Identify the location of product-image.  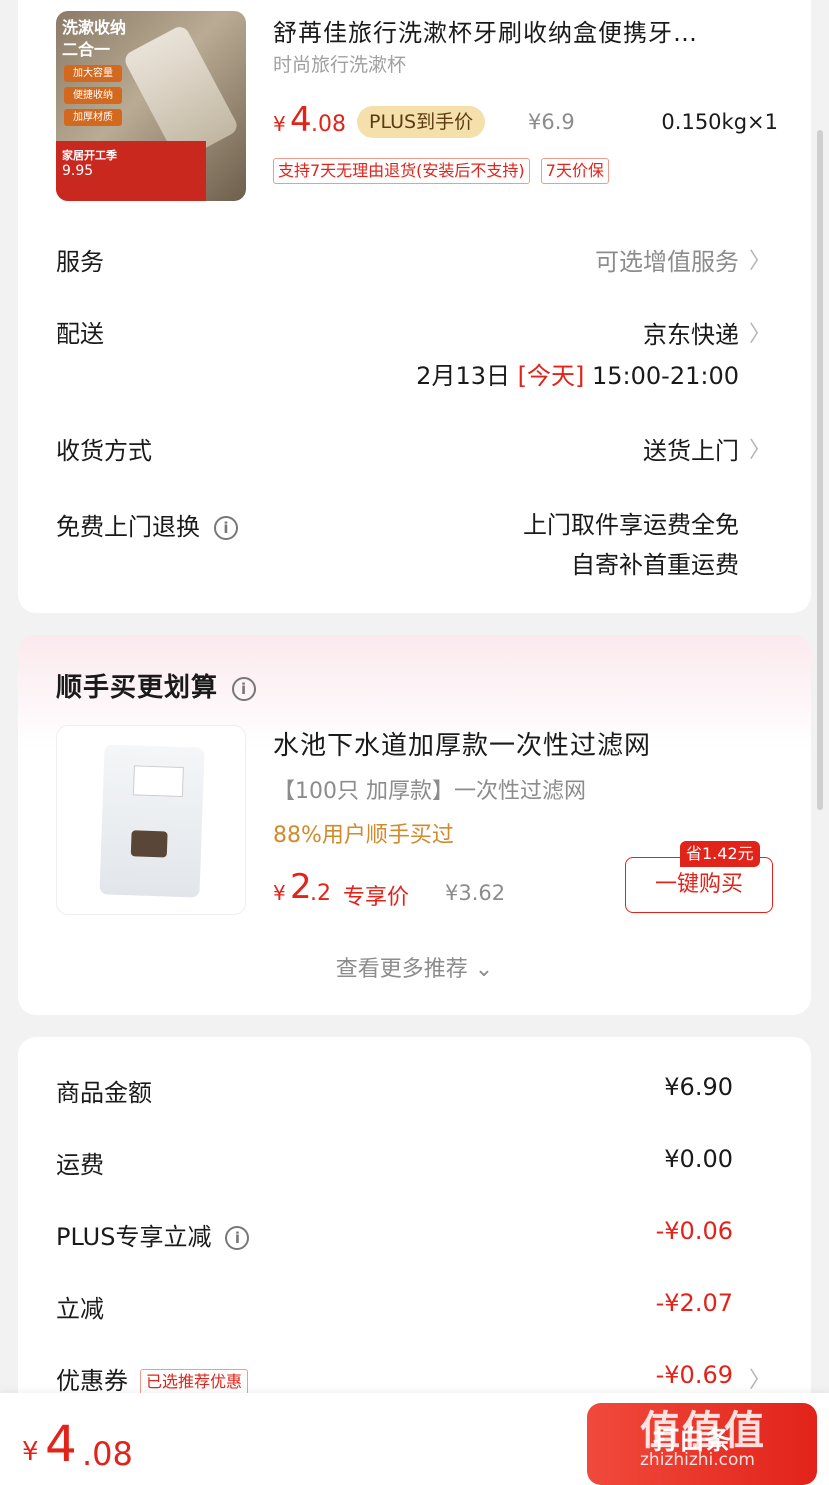
(152, 821).